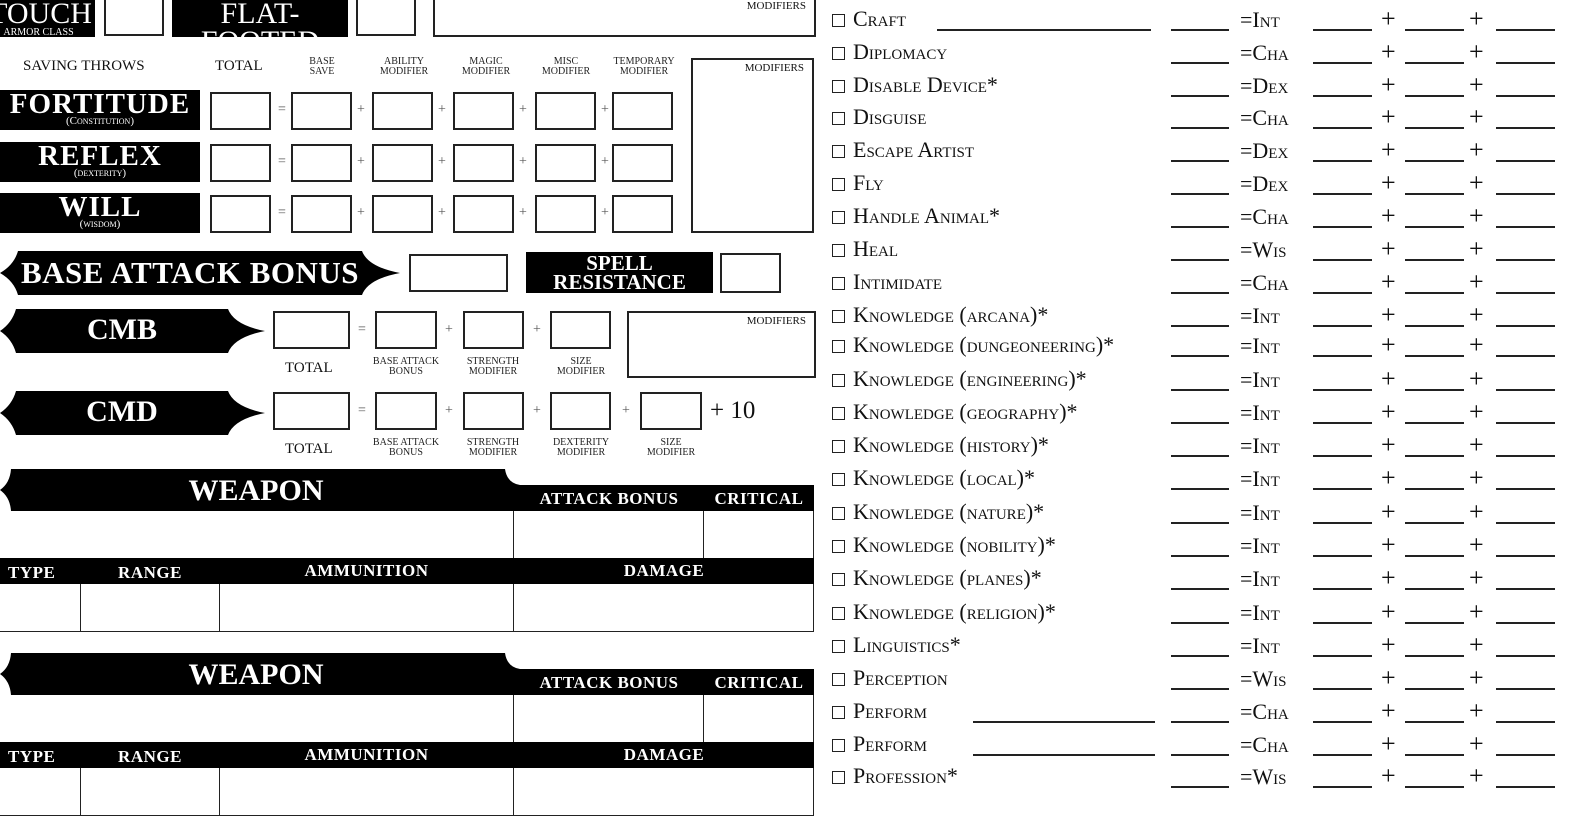 The width and height of the screenshot is (1581, 816). What do you see at coordinates (240, 214) in the screenshot?
I see `will-total-field` at bounding box center [240, 214].